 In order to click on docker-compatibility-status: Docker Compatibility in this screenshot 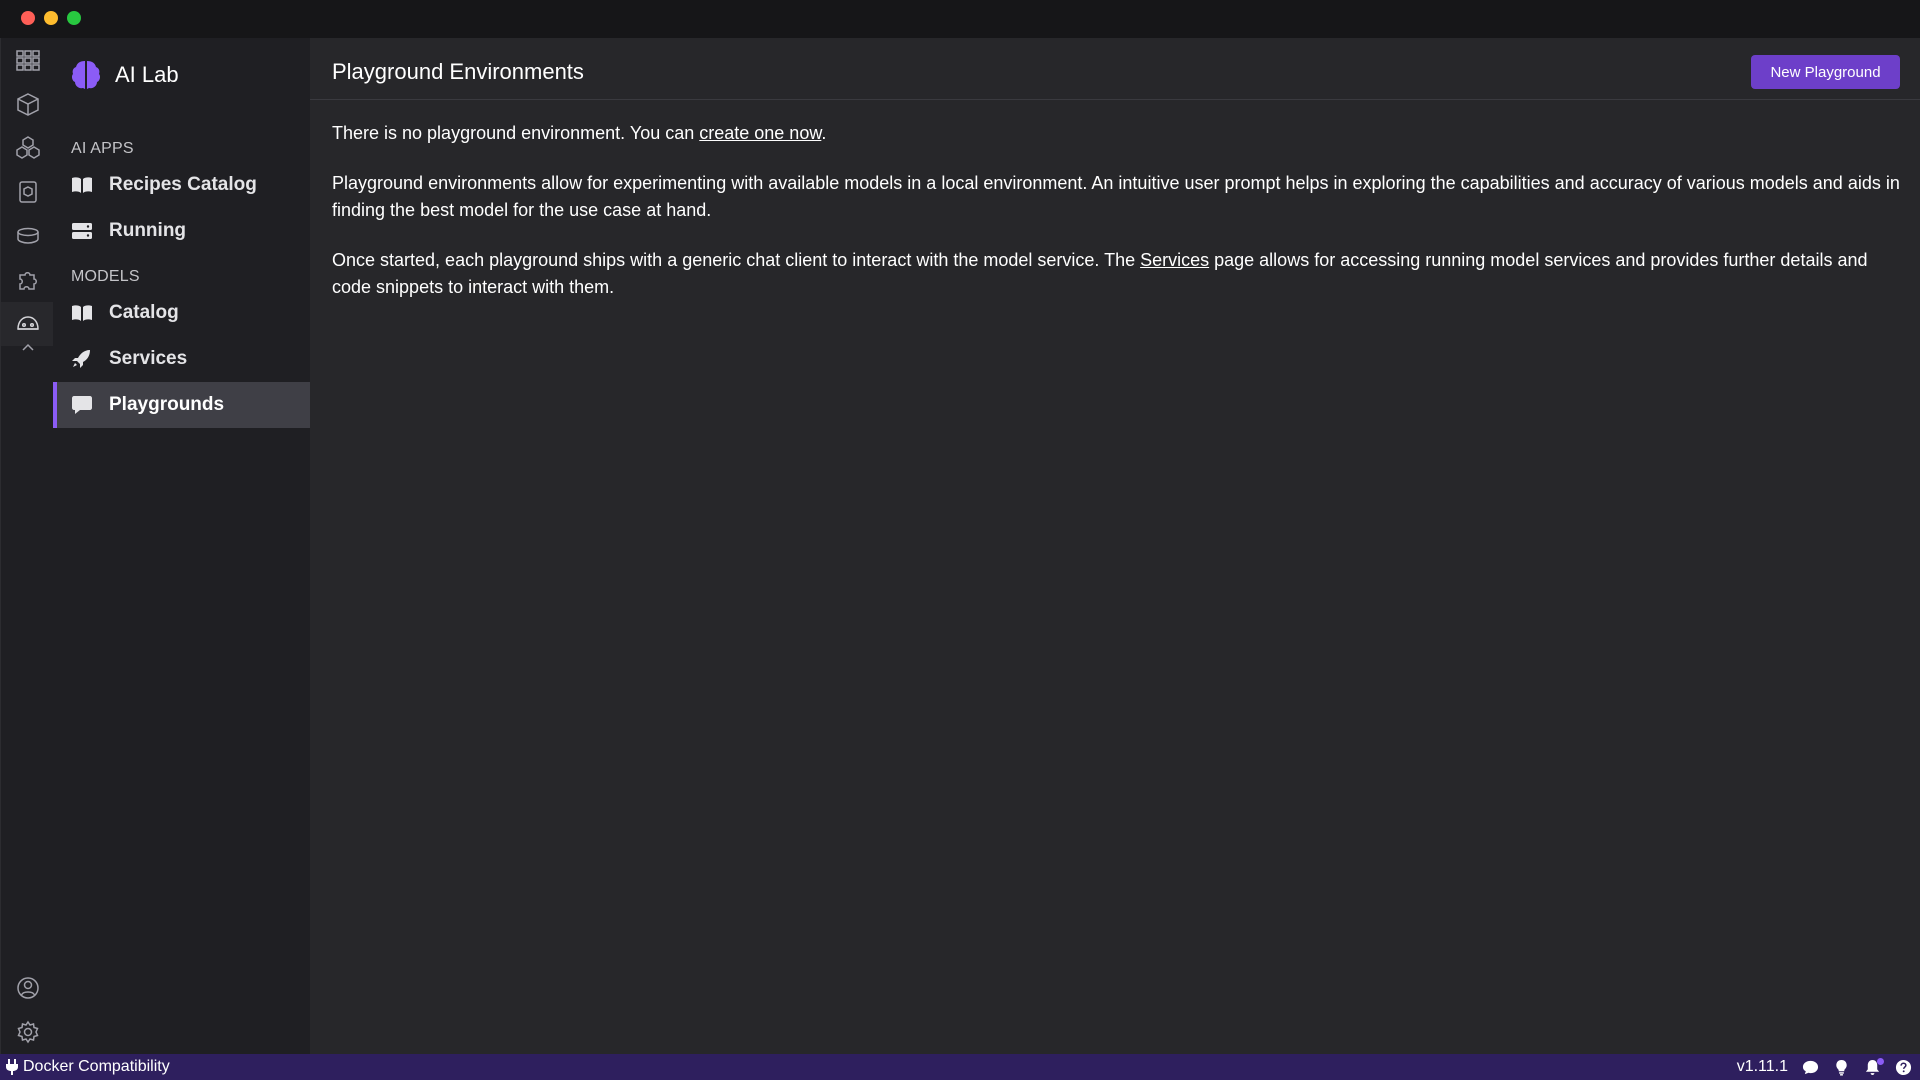, I will do `click(88, 1067)`.